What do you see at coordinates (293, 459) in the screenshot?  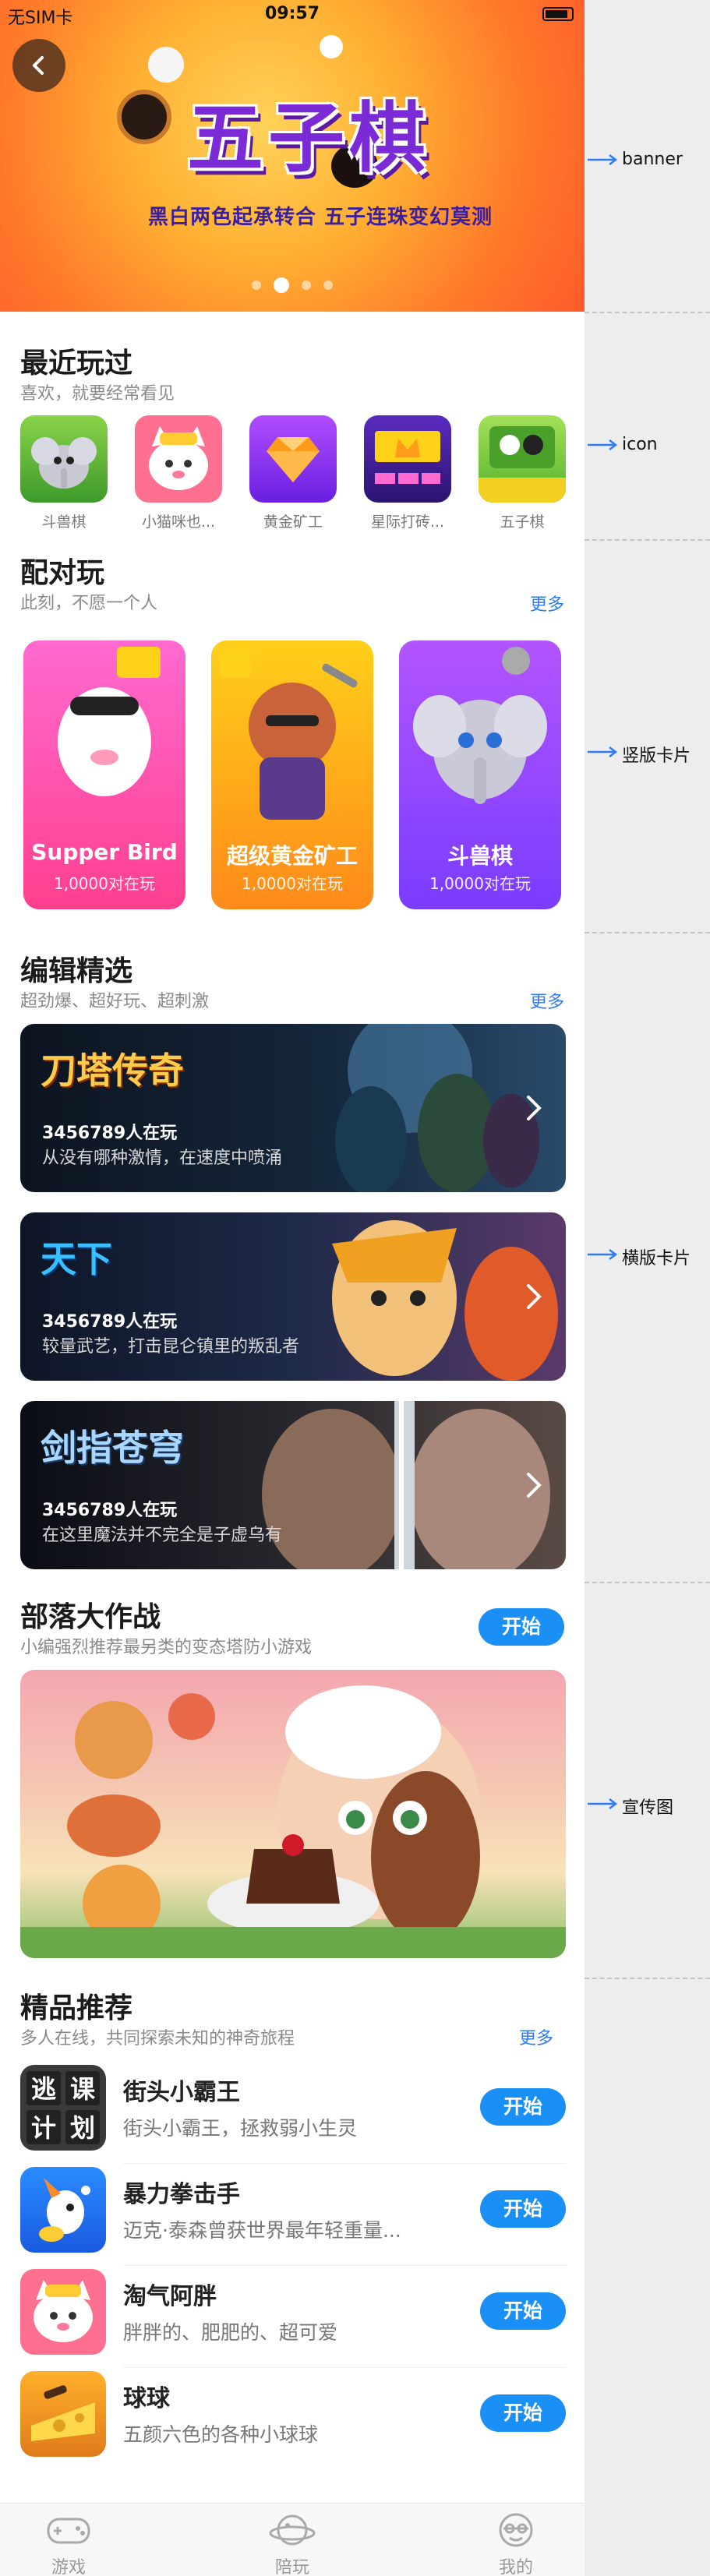 I see `gem-icon` at bounding box center [293, 459].